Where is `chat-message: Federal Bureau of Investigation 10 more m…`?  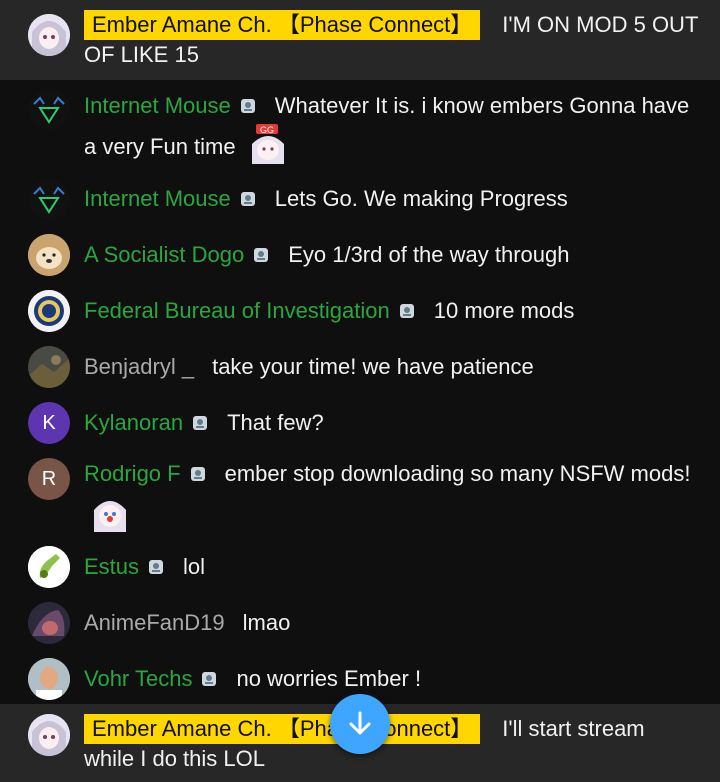
chat-message: Federal Bureau of Investigation 10 more m… is located at coordinates (360, 312).